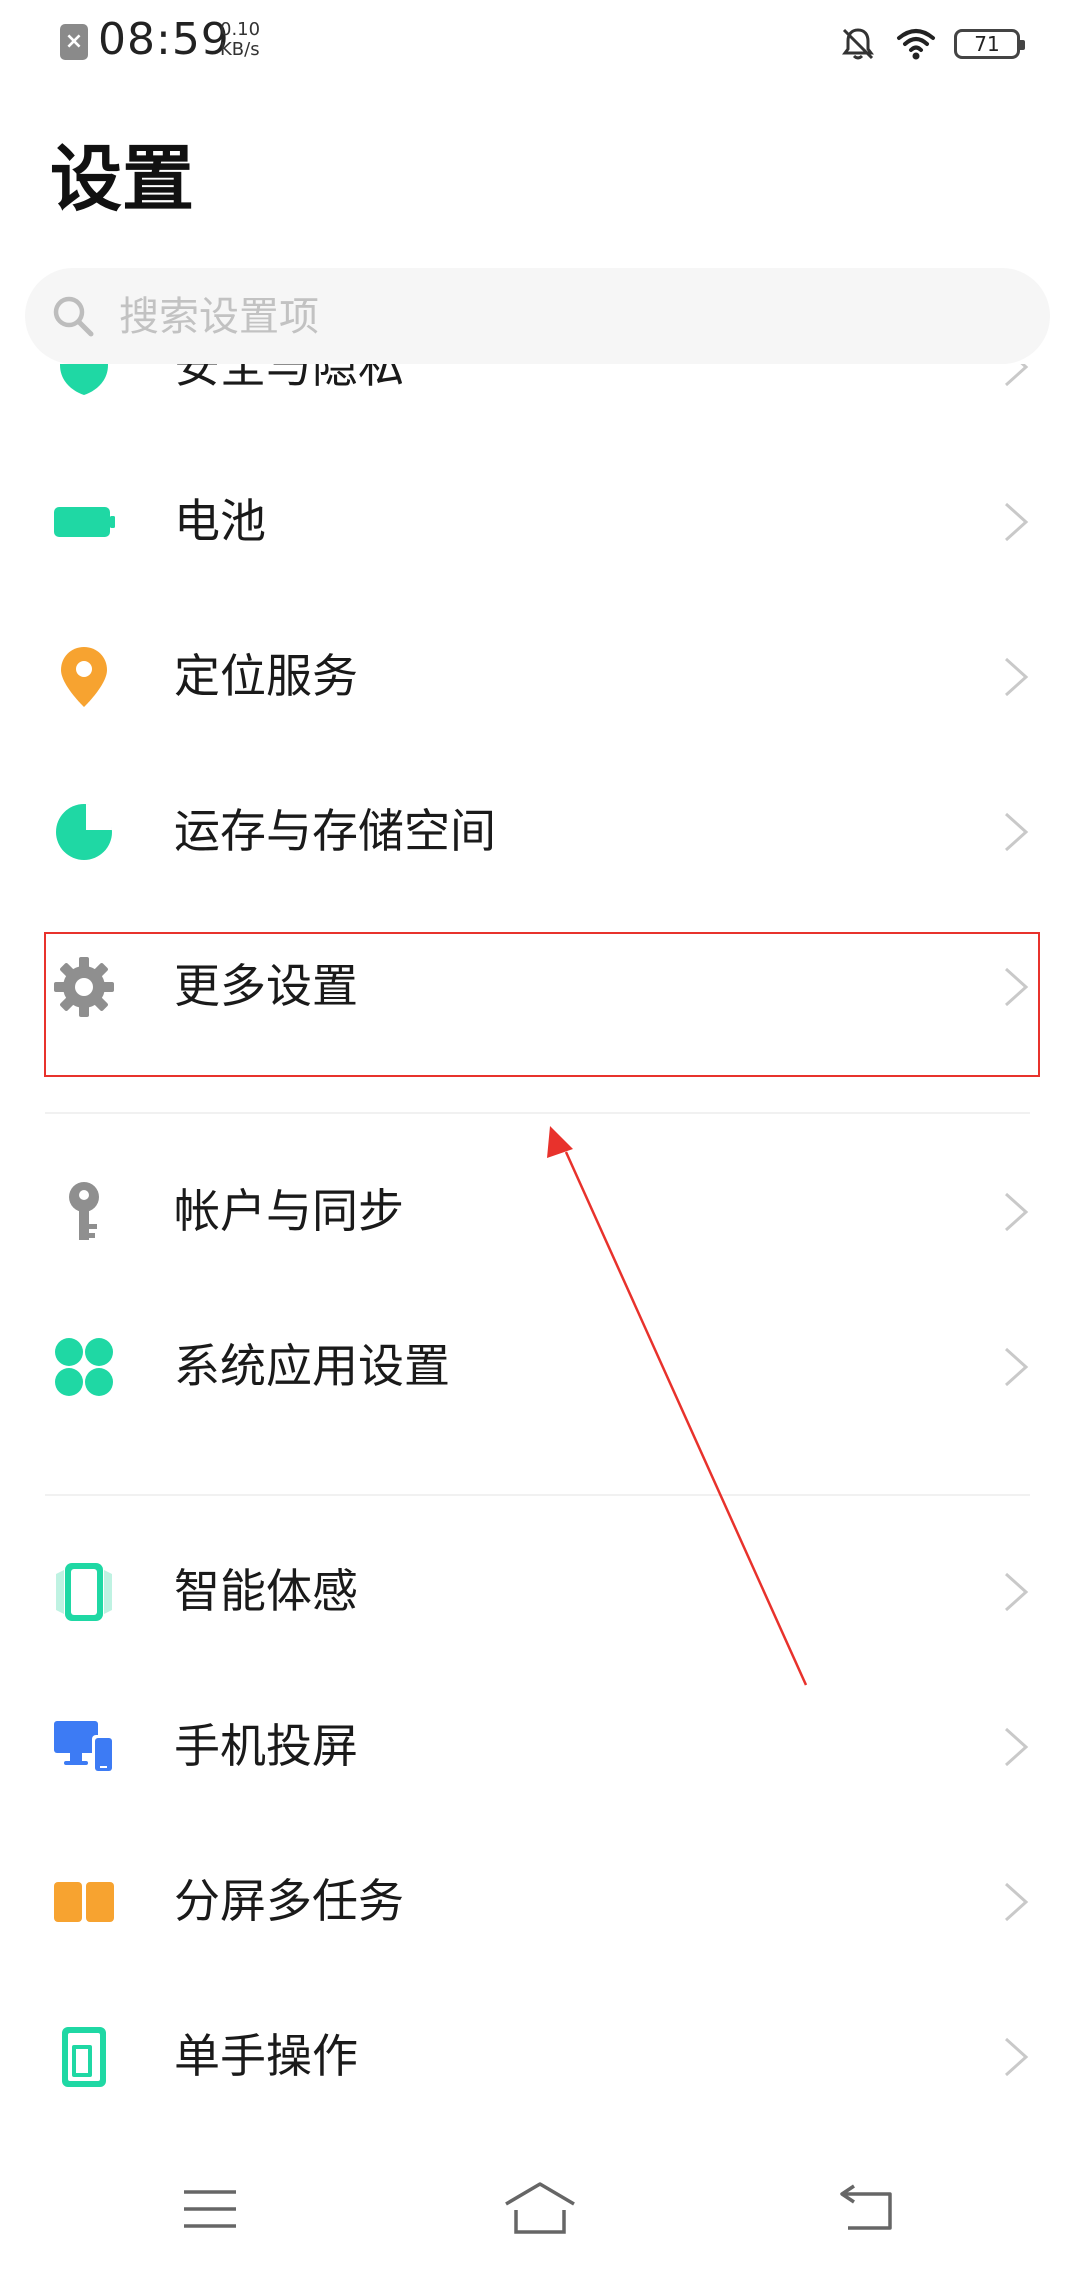 The width and height of the screenshot is (1080, 2280). What do you see at coordinates (869, 2208) in the screenshot?
I see `back-icon` at bounding box center [869, 2208].